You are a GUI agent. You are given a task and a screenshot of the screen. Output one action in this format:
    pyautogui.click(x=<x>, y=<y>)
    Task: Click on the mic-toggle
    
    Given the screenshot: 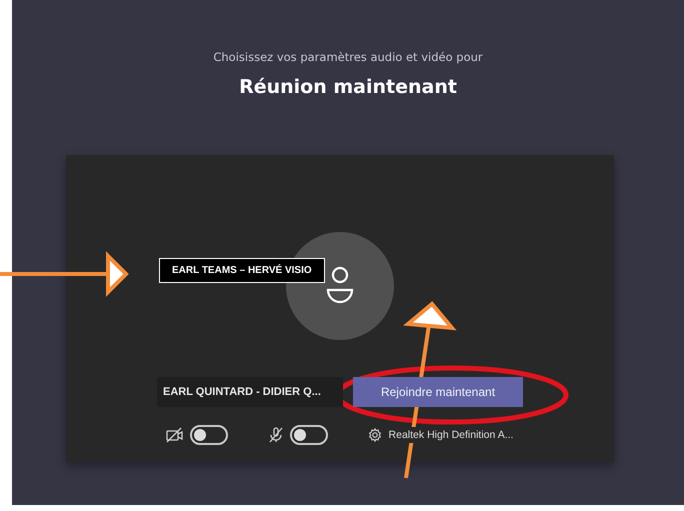 What is the action you would take?
    pyautogui.click(x=309, y=435)
    